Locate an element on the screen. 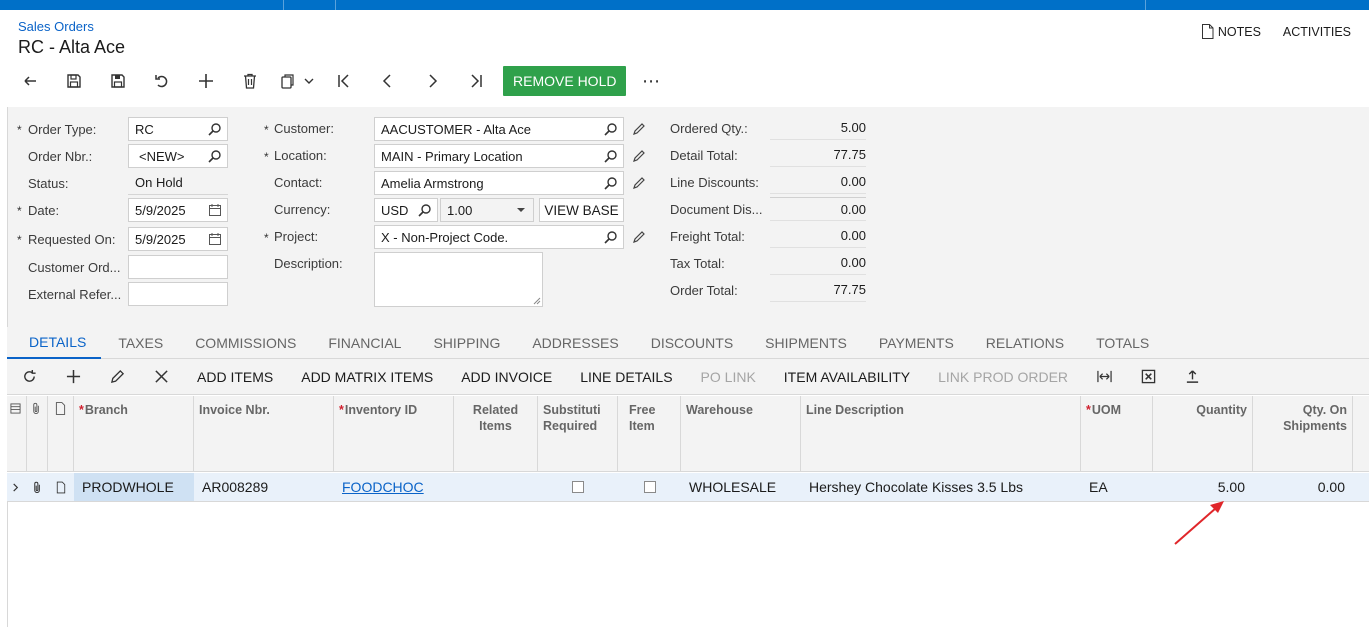 This screenshot has width=1369, height=627. next-record-button is located at coordinates (432, 81).